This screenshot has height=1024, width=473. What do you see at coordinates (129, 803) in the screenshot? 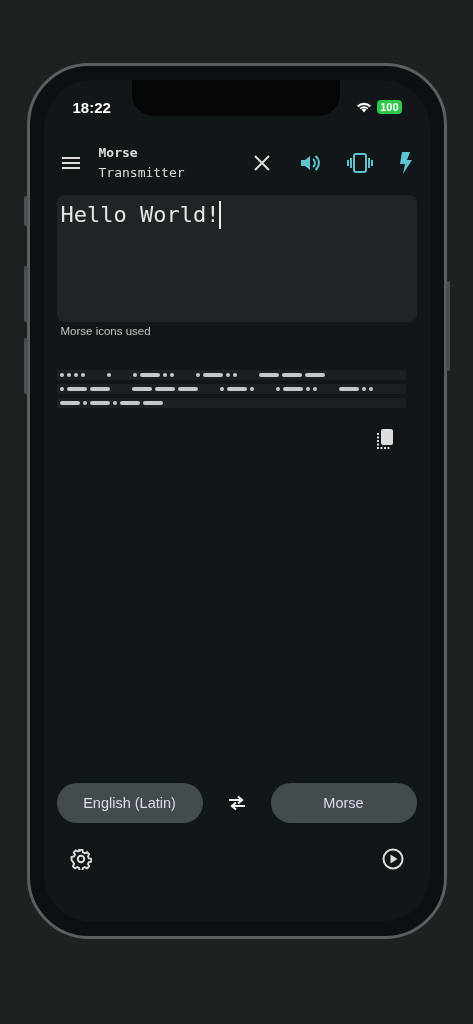
I see `source-language-button: English (Latin)` at bounding box center [129, 803].